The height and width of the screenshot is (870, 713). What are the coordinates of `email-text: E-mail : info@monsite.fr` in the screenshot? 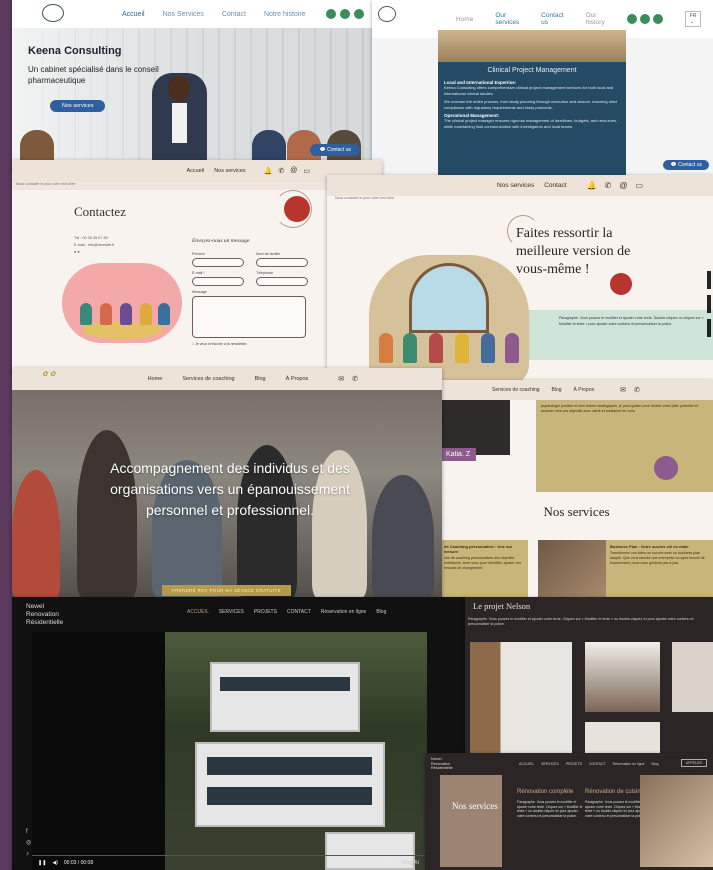 It's located at (94, 245).